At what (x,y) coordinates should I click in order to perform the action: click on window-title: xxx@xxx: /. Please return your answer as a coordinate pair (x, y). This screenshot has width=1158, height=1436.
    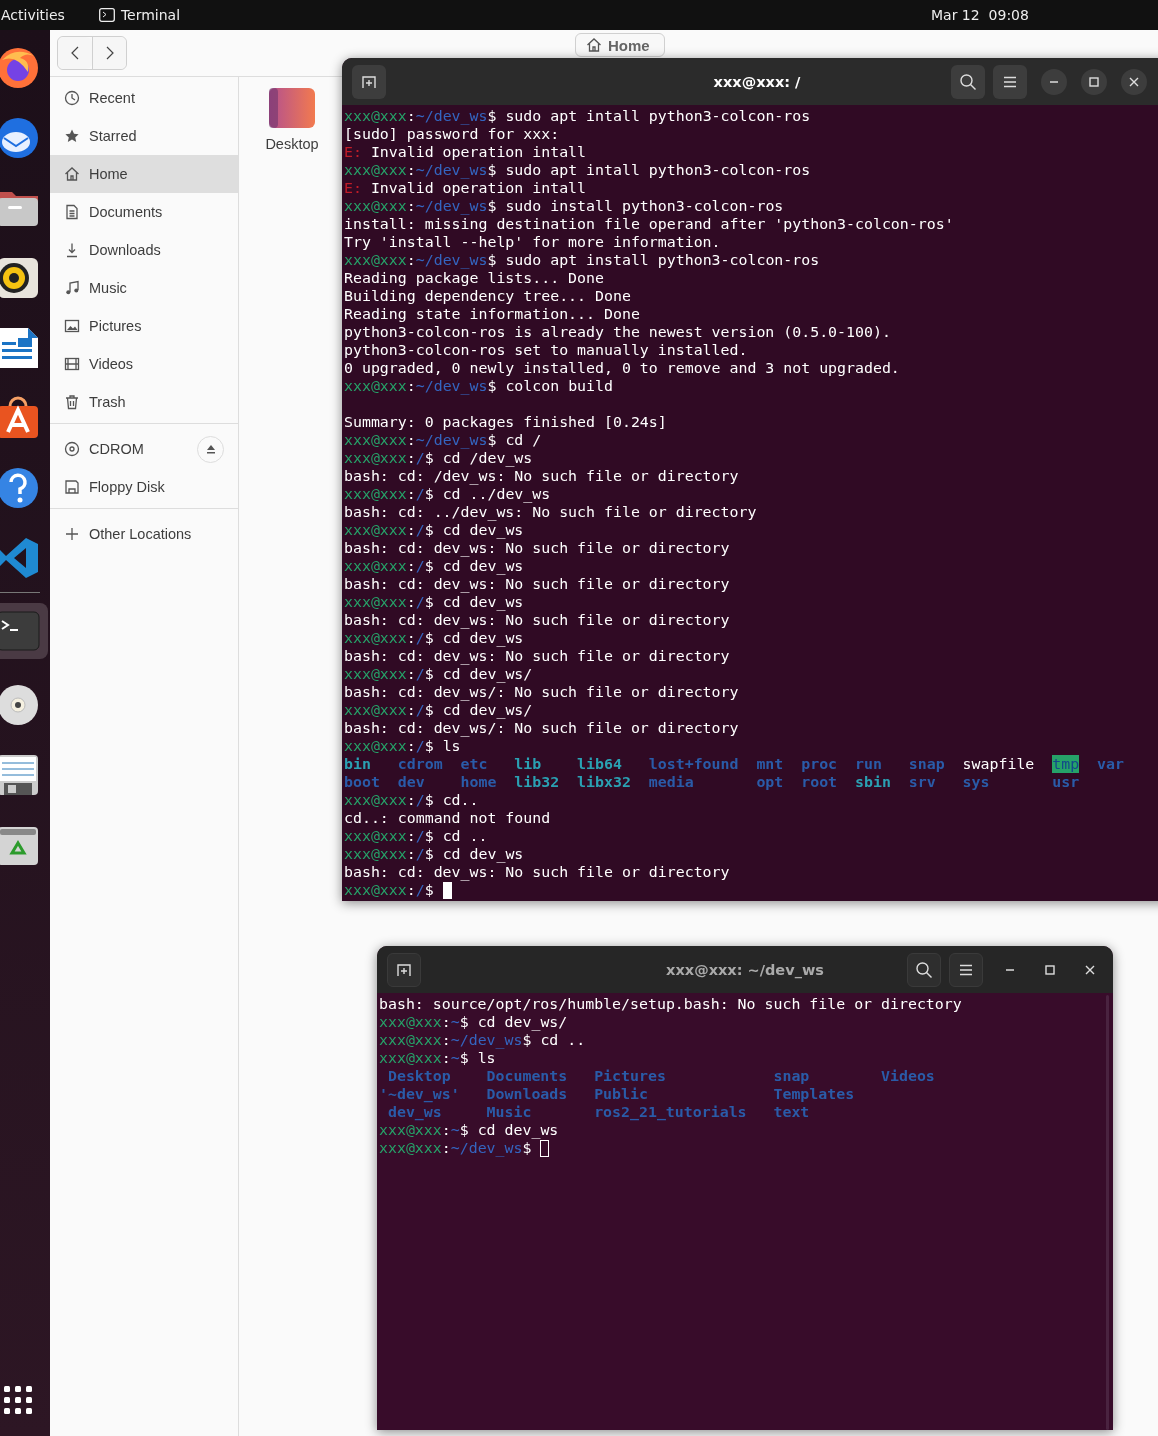
    Looking at the image, I should click on (757, 81).